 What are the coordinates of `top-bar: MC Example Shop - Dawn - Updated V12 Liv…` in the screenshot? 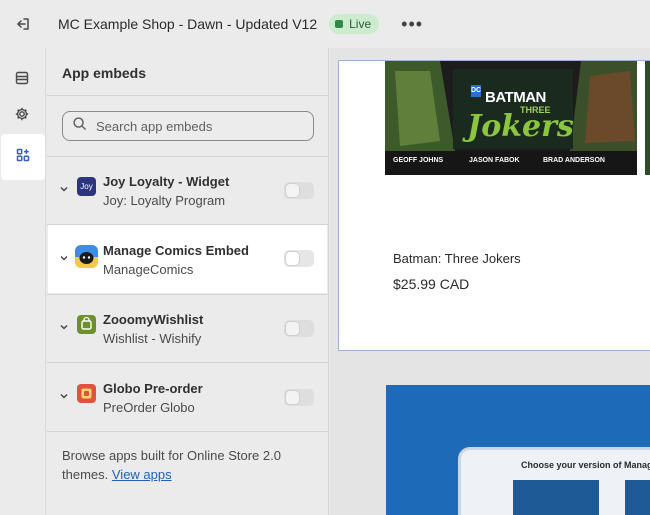 It's located at (325, 24).